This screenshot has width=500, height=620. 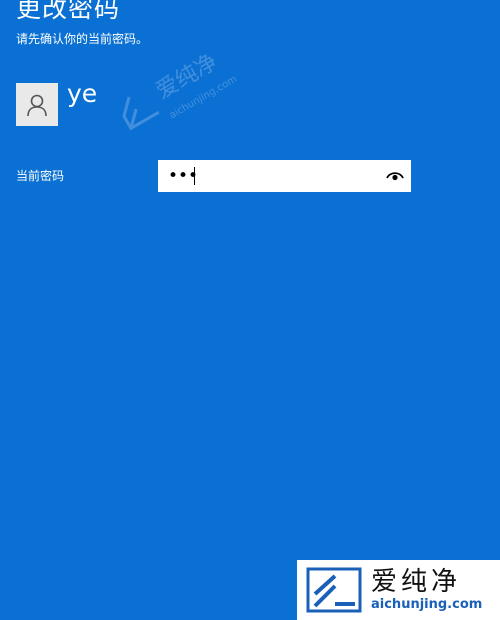 I want to click on user-silhouette-icon, so click(x=37, y=105).